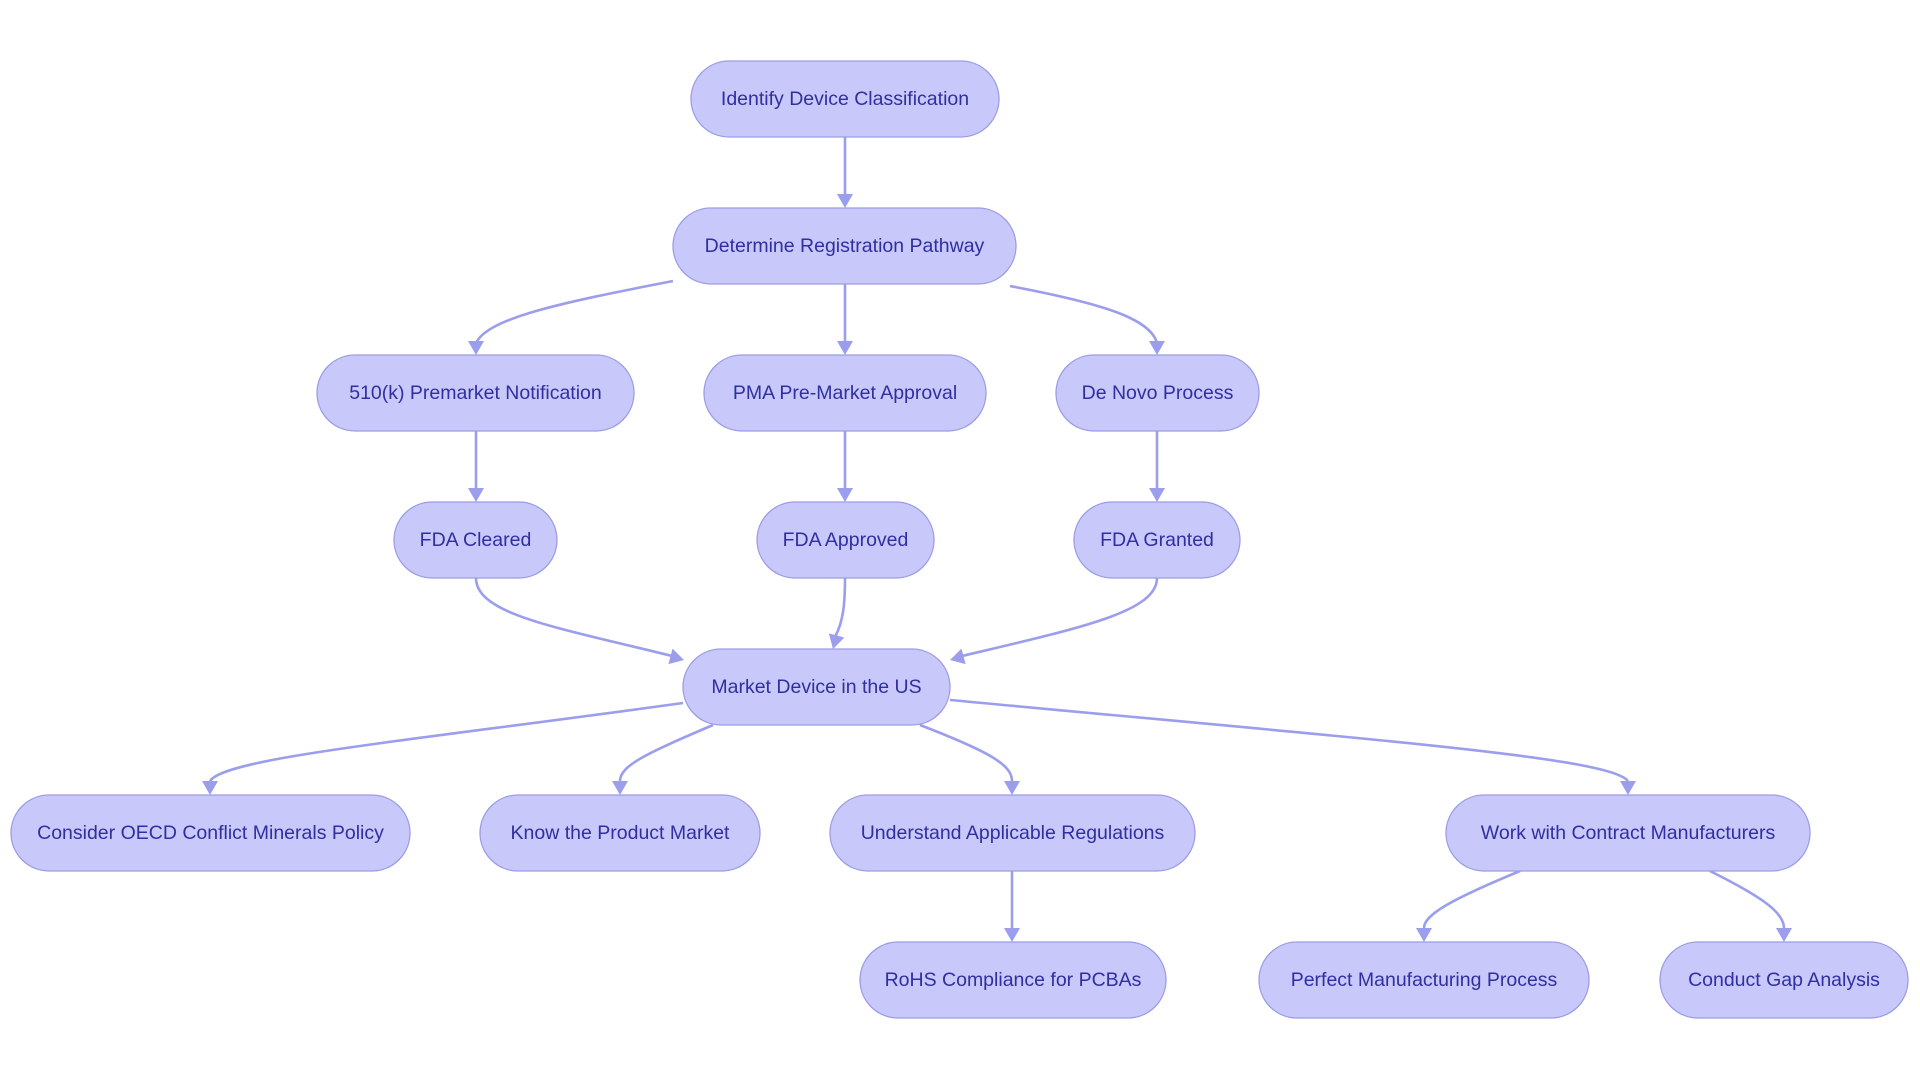 This screenshot has height=1080, width=1920. I want to click on node-label: De Novo Process, so click(1158, 393).